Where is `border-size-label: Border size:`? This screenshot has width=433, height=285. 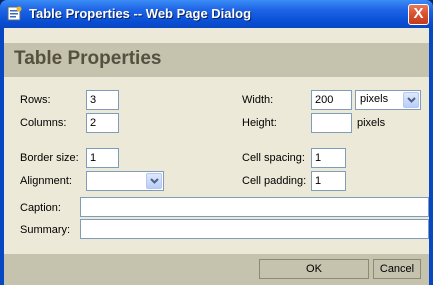 border-size-label: Border size: is located at coordinates (49, 158).